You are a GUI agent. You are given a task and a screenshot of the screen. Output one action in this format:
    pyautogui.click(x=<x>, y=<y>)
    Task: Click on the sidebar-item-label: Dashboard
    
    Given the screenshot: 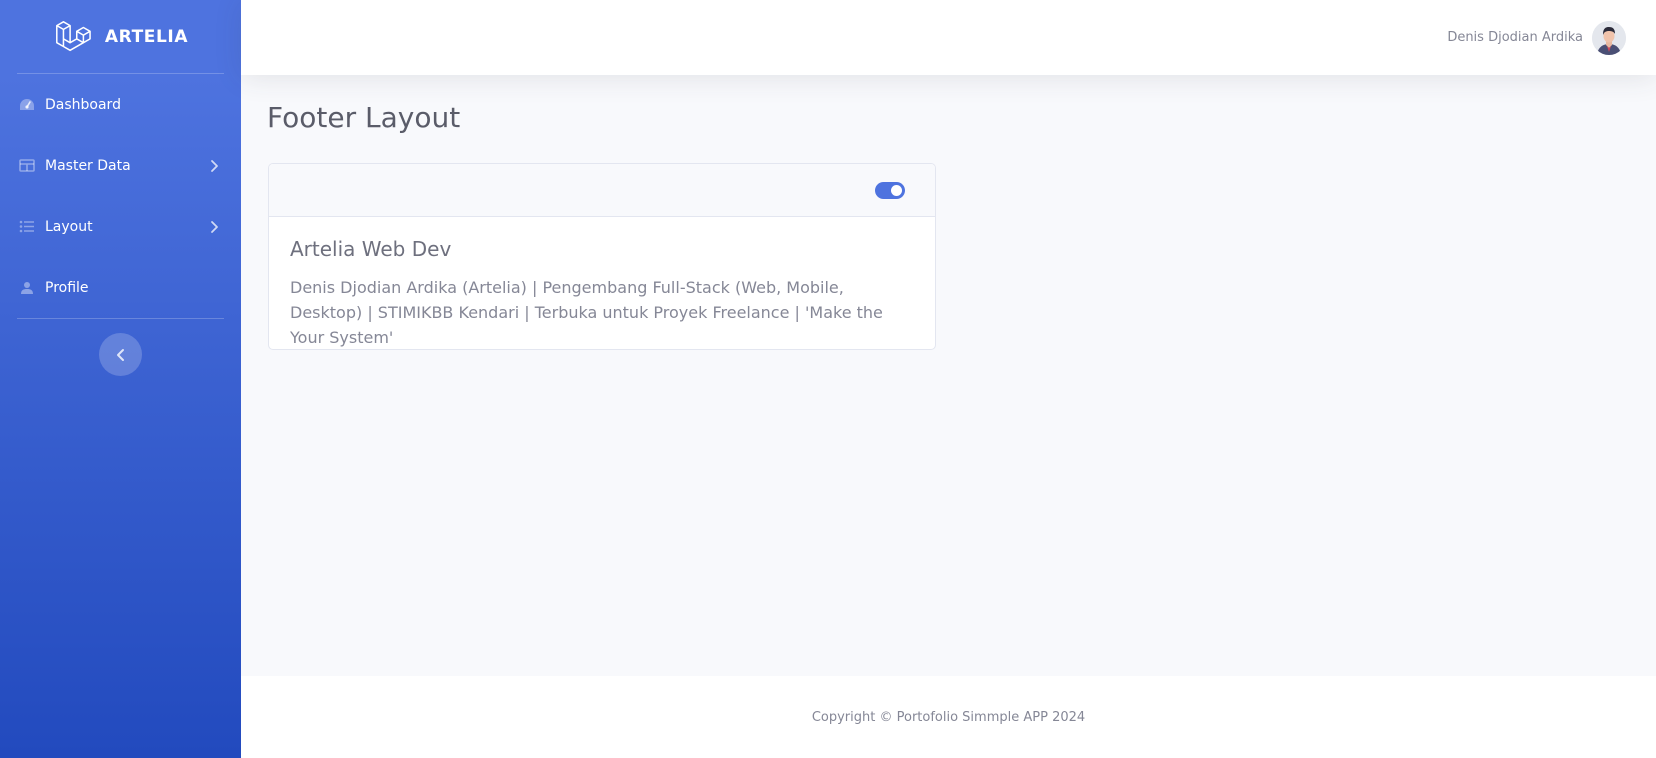 What is the action you would take?
    pyautogui.click(x=83, y=104)
    